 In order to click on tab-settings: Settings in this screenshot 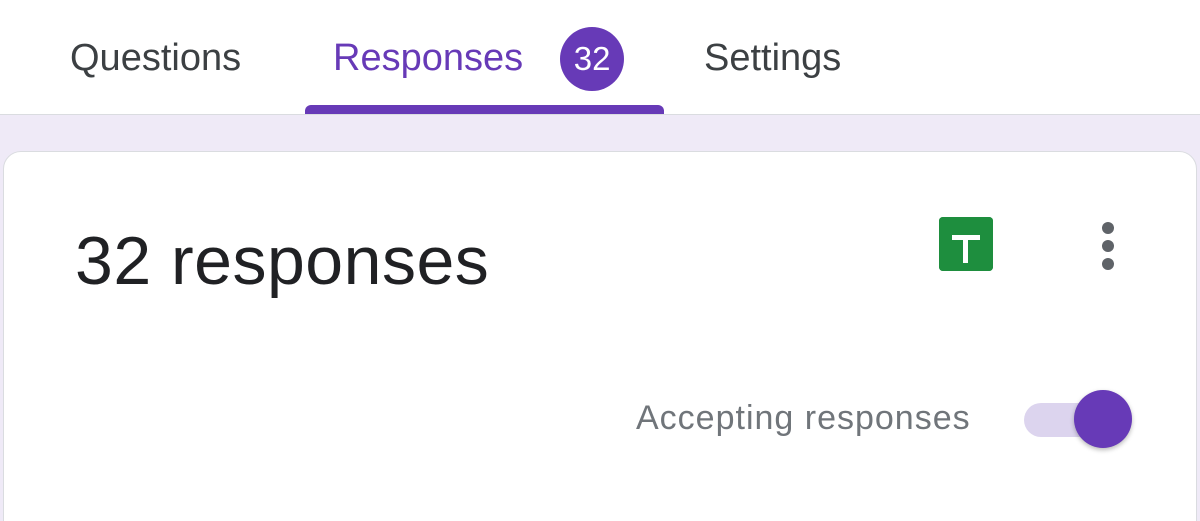, I will do `click(772, 57)`.